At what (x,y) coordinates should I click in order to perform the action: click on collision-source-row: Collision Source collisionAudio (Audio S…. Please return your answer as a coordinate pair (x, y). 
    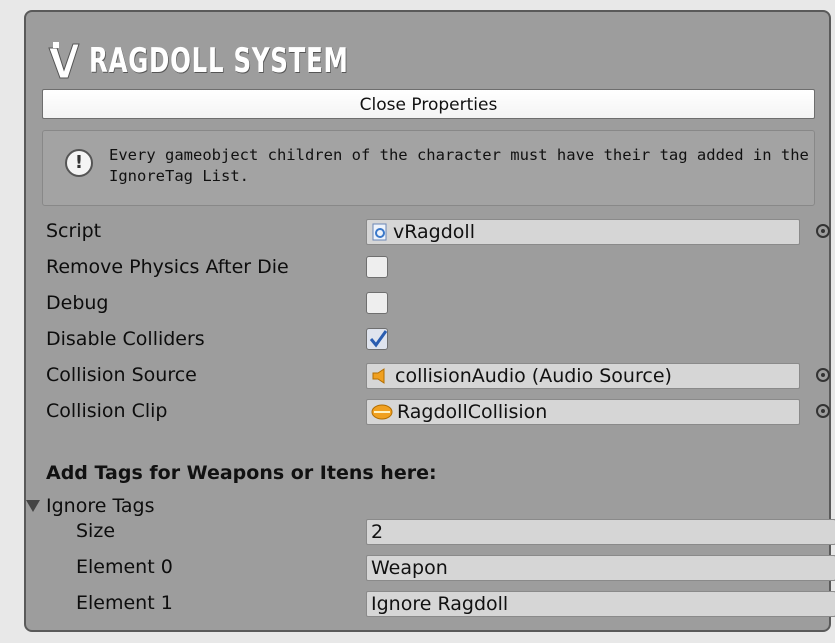
    Looking at the image, I should click on (438, 375).